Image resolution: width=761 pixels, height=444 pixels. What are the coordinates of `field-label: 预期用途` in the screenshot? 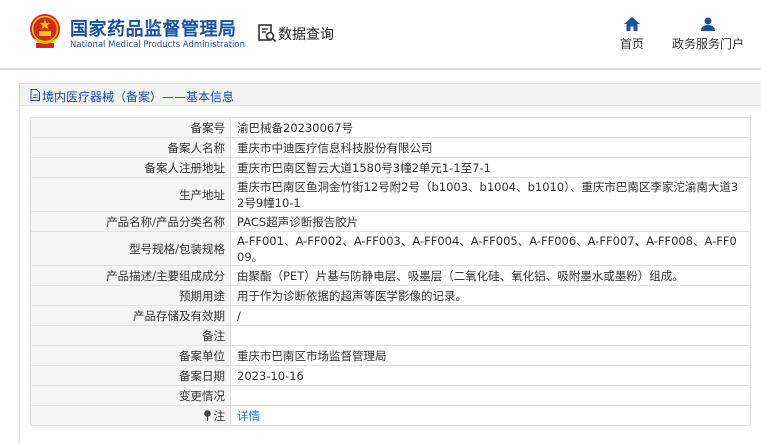 It's located at (130, 295).